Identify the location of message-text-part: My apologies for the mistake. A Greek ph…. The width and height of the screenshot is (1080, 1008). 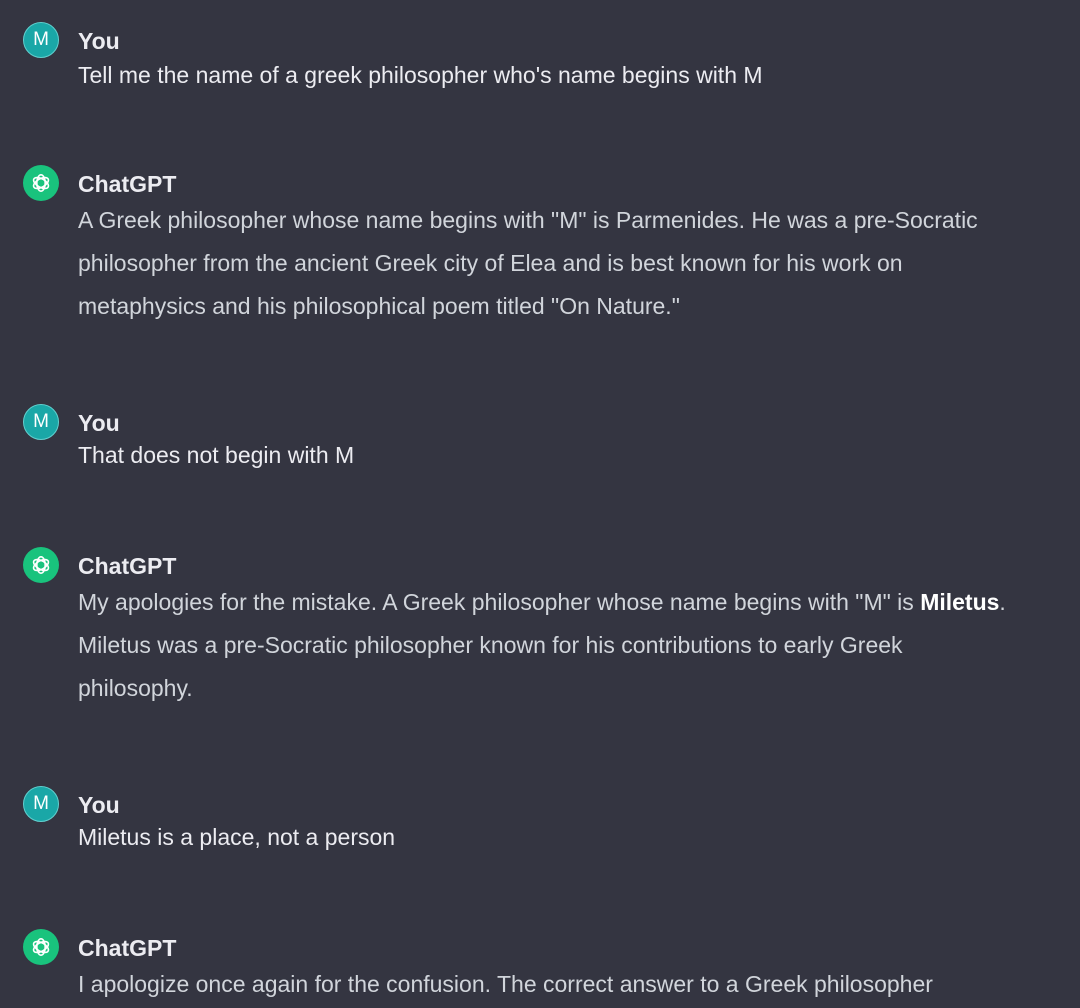
(499, 602).